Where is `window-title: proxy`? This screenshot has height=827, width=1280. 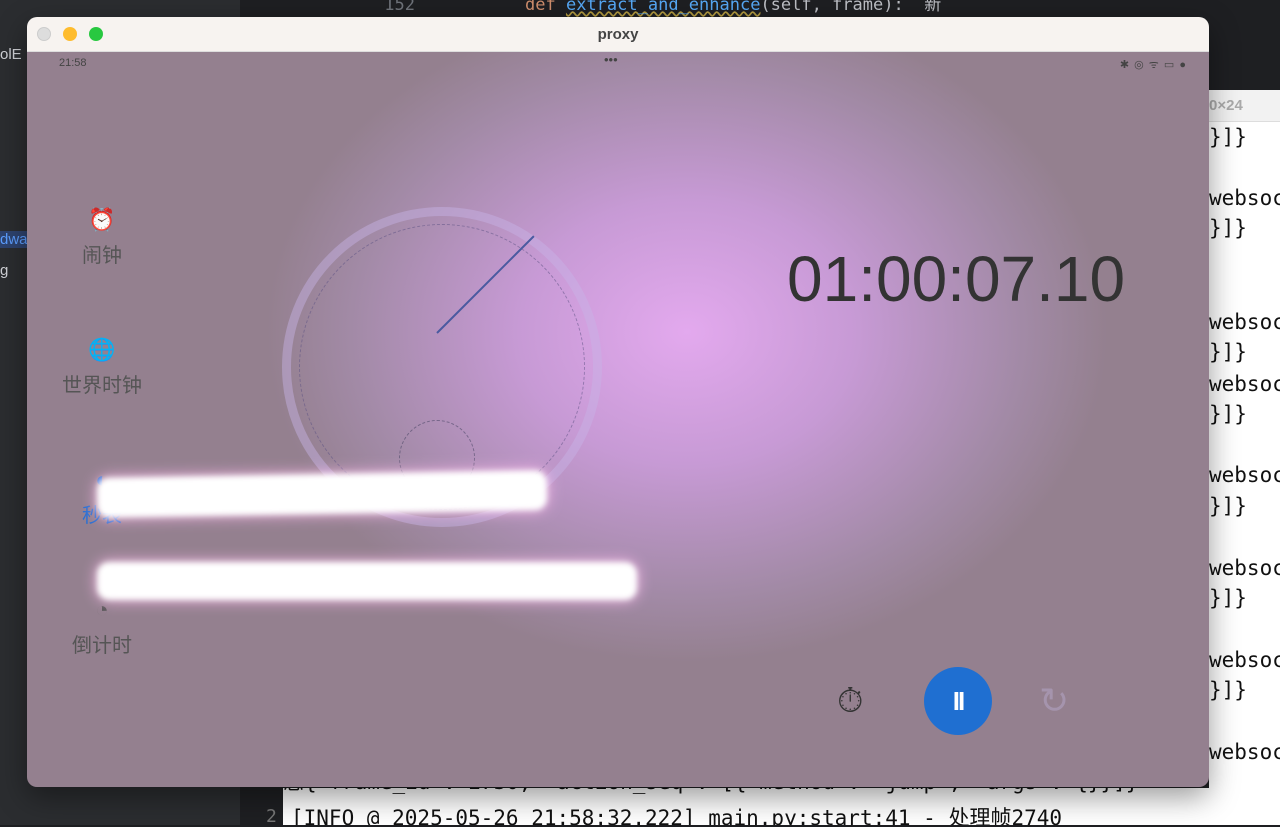 window-title: proxy is located at coordinates (618, 34).